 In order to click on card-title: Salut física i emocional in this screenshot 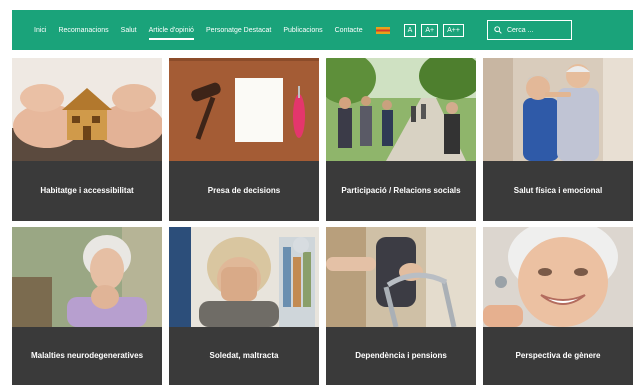, I will do `click(558, 191)`.